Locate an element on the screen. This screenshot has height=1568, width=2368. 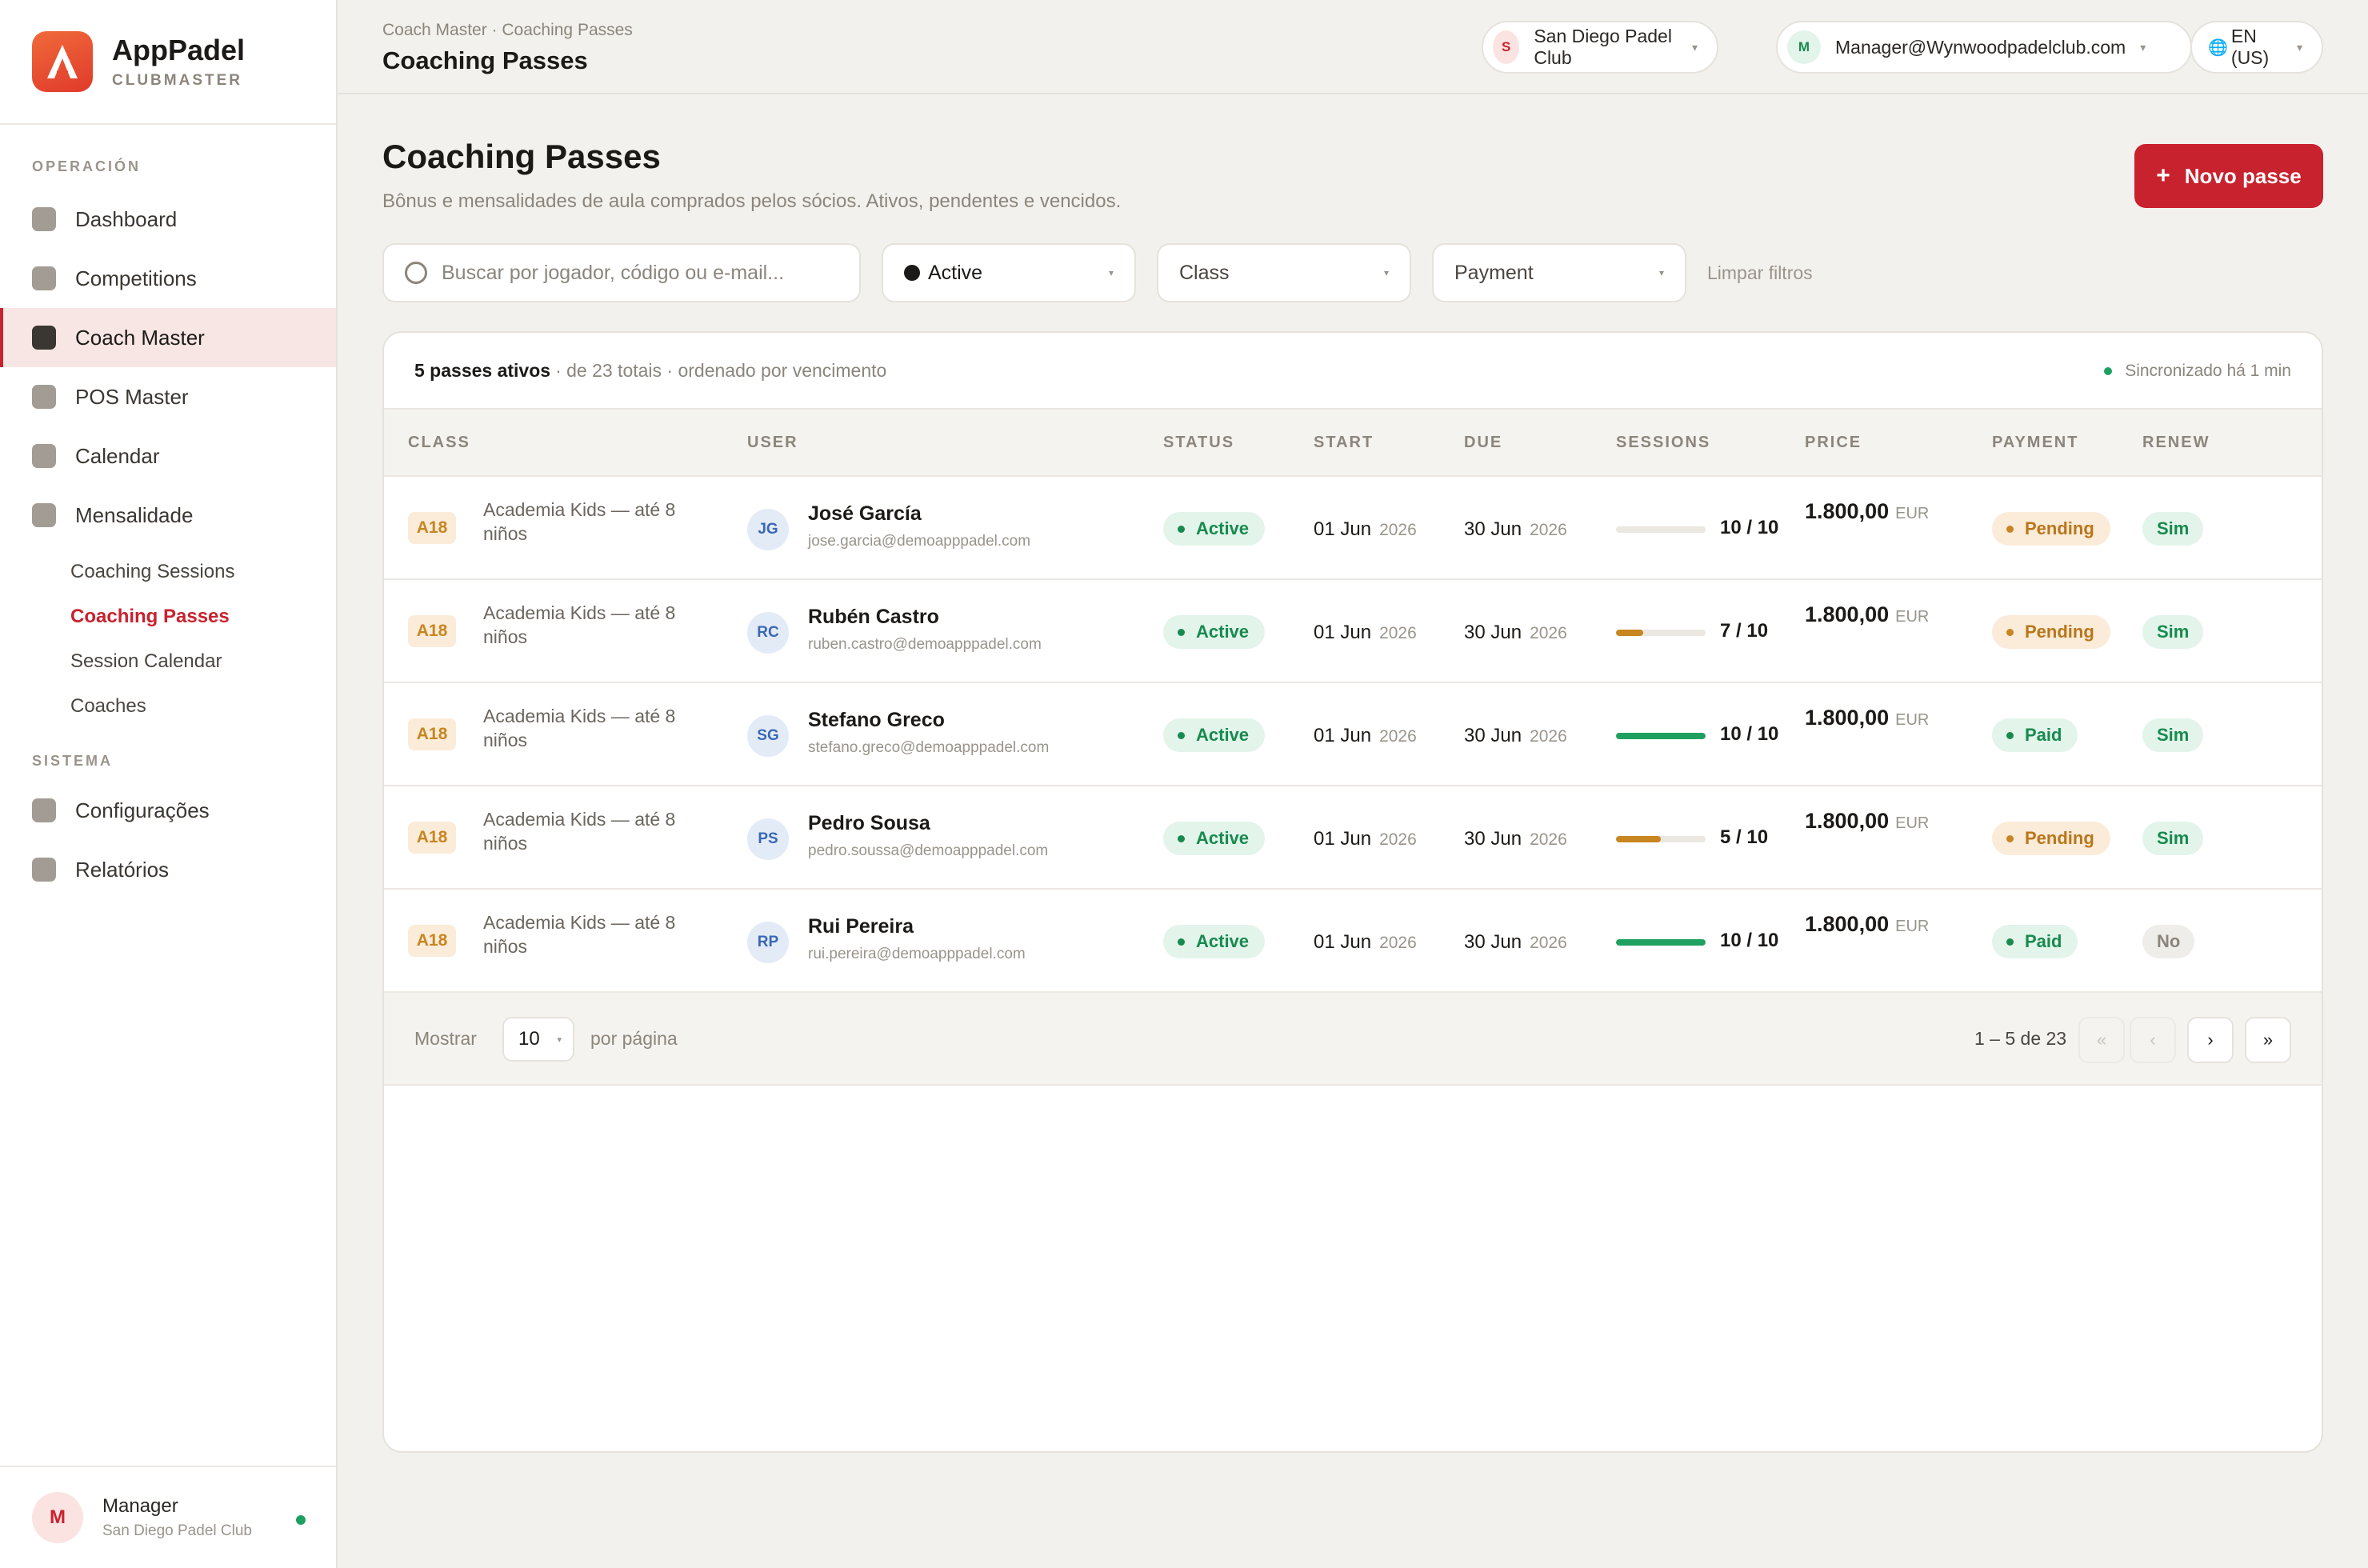
chevron-down-icon: ▾ is located at coordinates (1386, 272).